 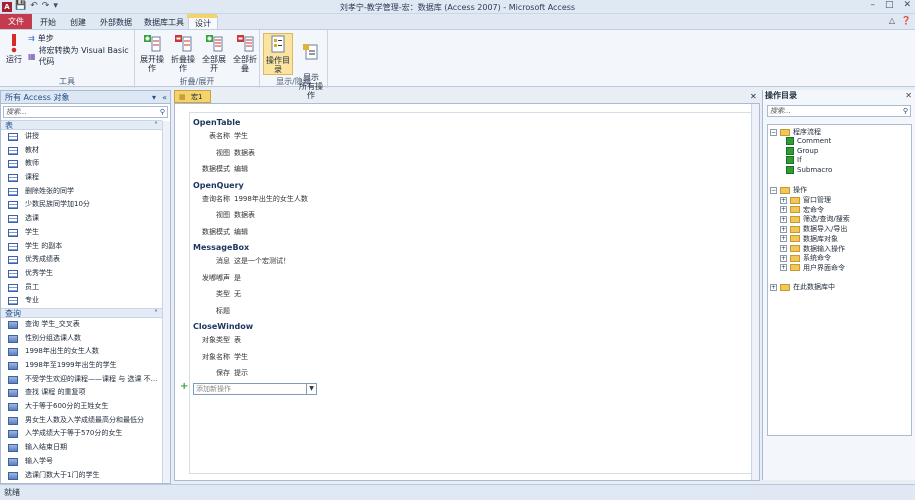 What do you see at coordinates (81, 164) in the screenshot?
I see `nav-table-item: 教师` at bounding box center [81, 164].